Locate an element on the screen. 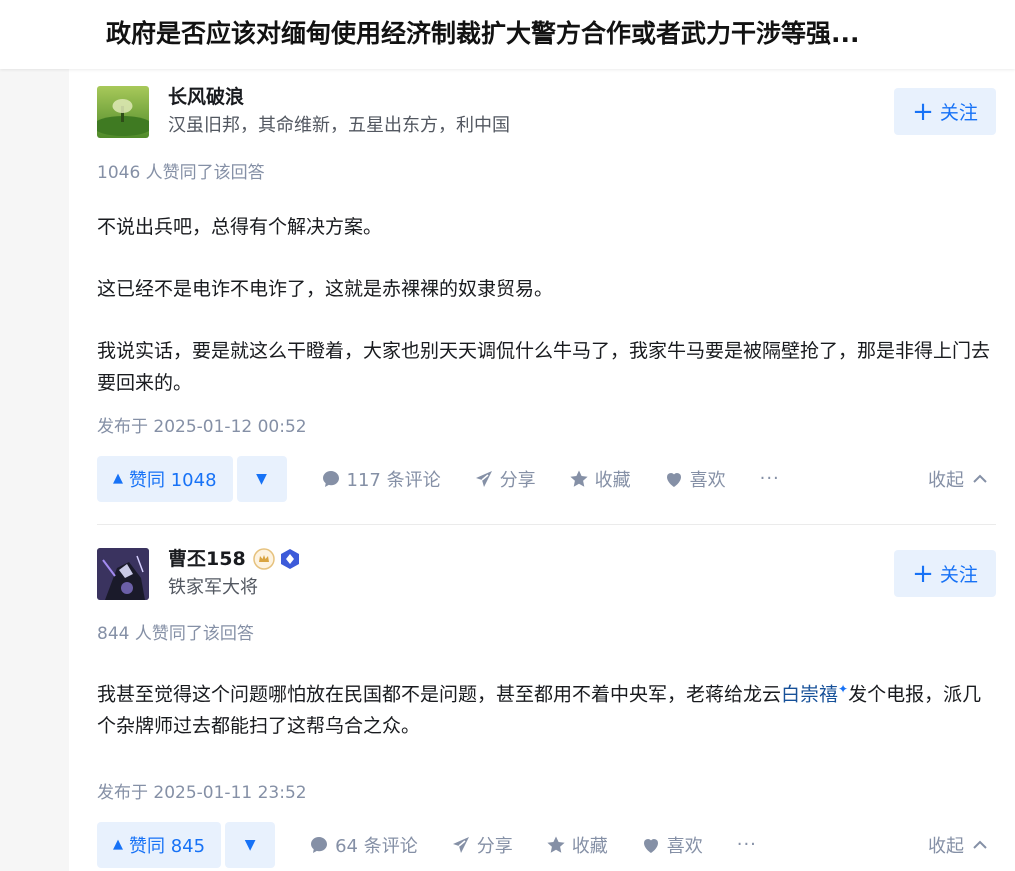 The image size is (1015, 871). answer-actions: ▲ 赞同 845 ▼ 64 条评论 分享 收藏 喜欢 ··· 收起 is located at coordinates (546, 844).